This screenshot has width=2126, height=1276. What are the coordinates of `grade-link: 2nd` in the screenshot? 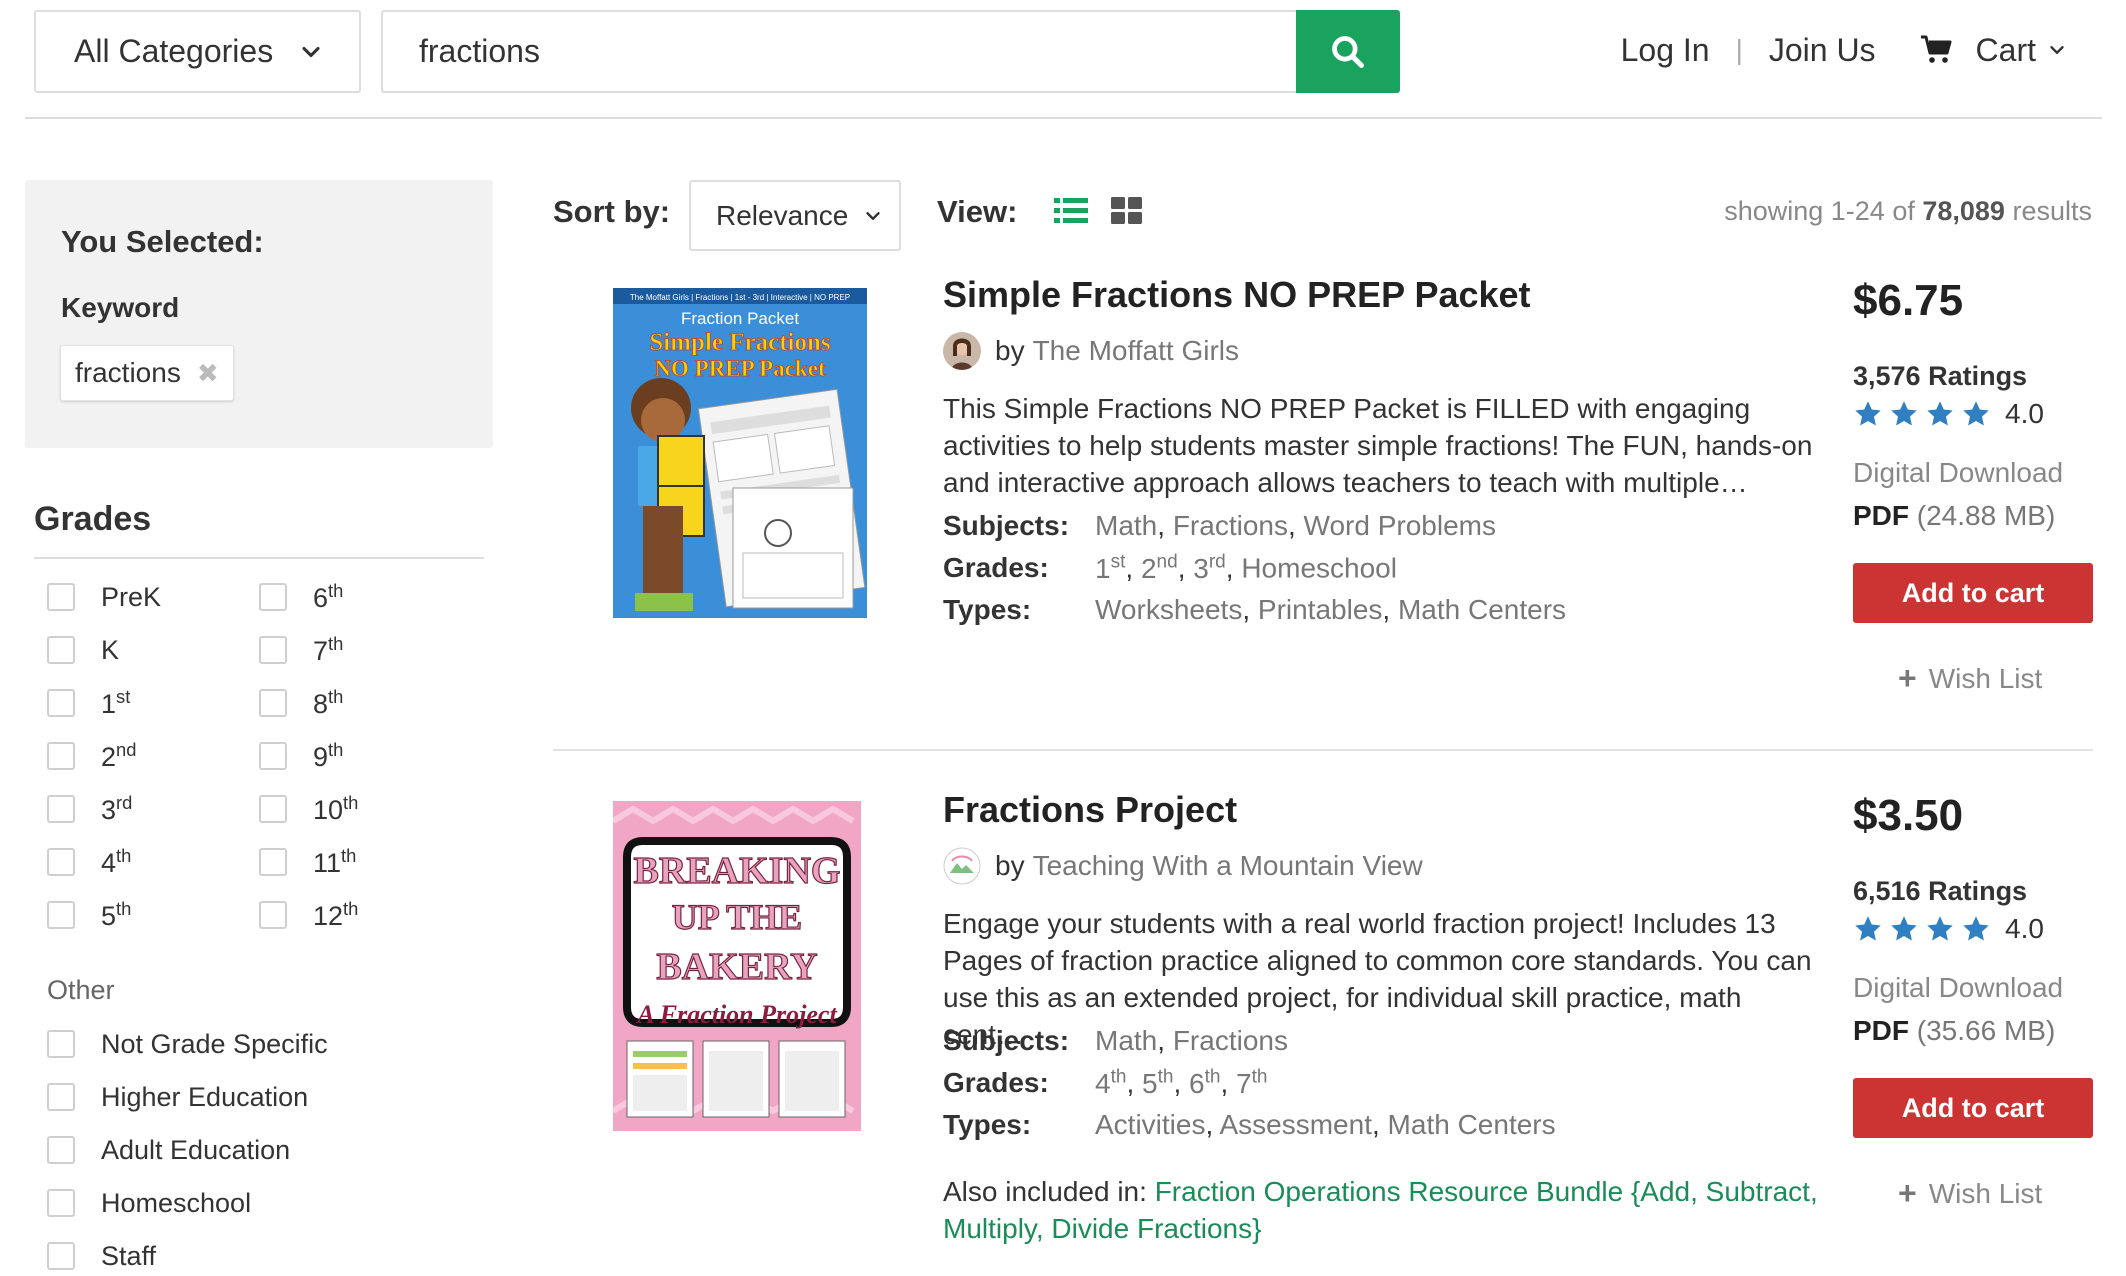 It's located at (1159, 567).